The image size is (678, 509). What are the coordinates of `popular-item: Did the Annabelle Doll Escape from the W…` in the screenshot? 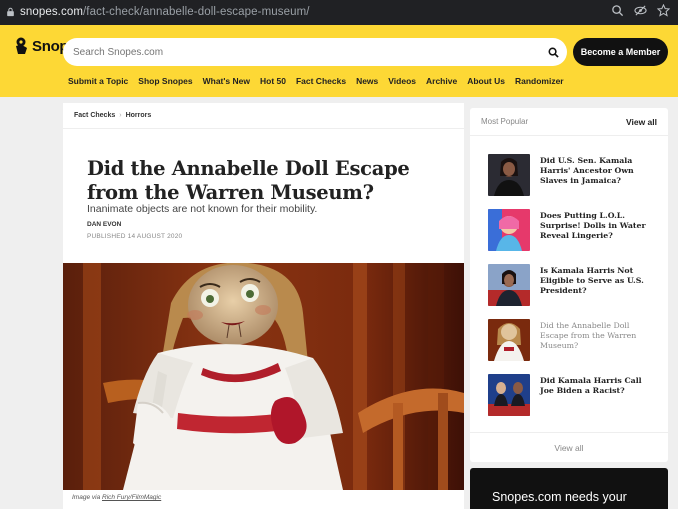 It's located at (573, 341).